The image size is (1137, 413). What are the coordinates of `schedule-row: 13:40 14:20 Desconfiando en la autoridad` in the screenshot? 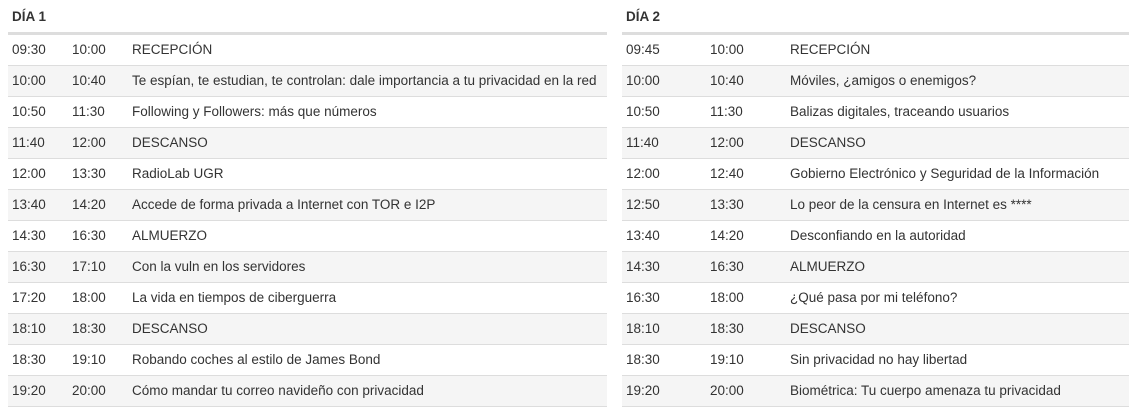 It's located at (875, 236).